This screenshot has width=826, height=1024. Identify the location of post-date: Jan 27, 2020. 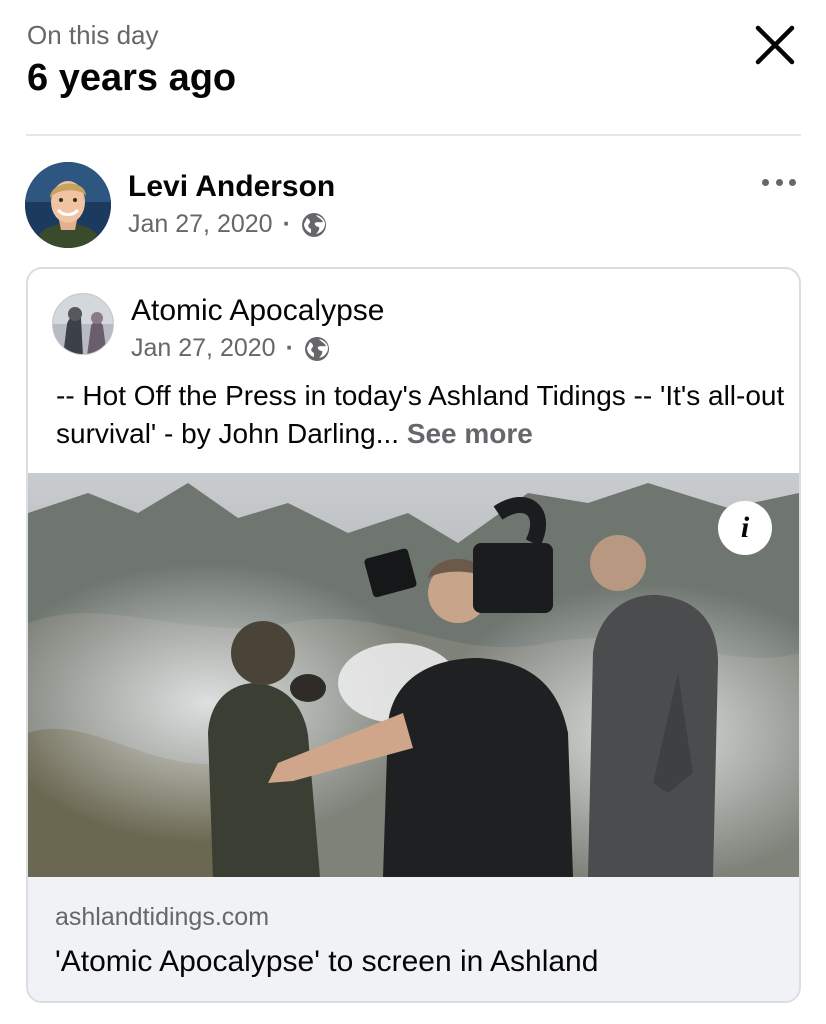
(200, 224).